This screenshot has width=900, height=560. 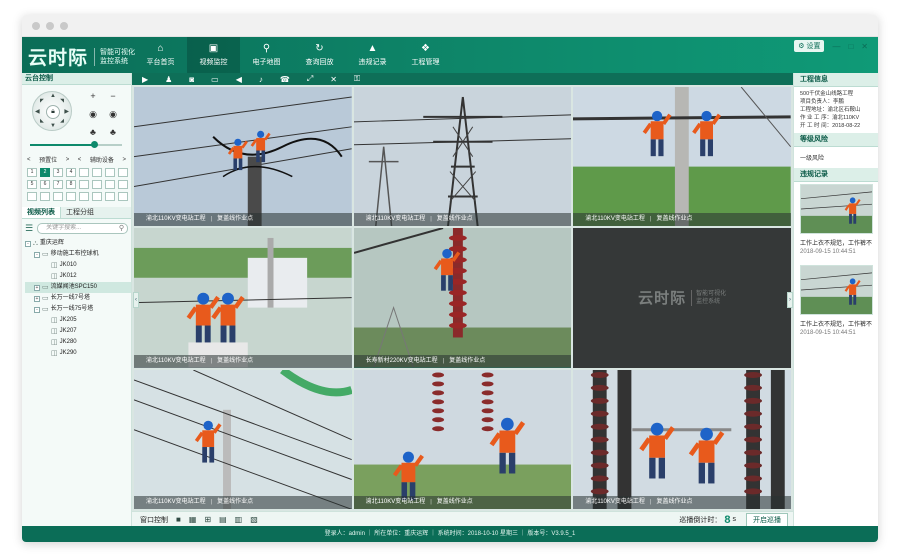 I want to click on preset-button: 1, so click(x=32, y=172).